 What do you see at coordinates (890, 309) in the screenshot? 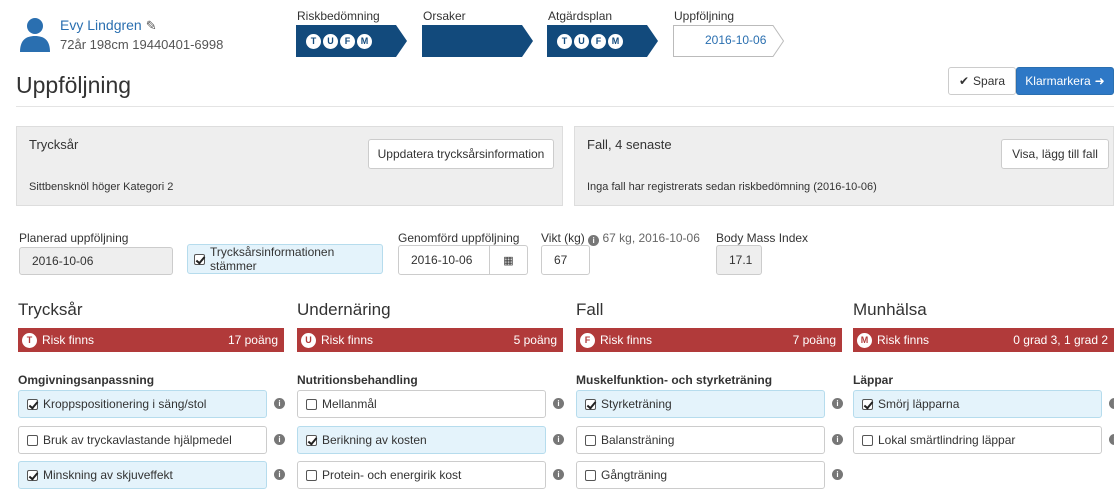
I see `section-title: Munhälsa` at bounding box center [890, 309].